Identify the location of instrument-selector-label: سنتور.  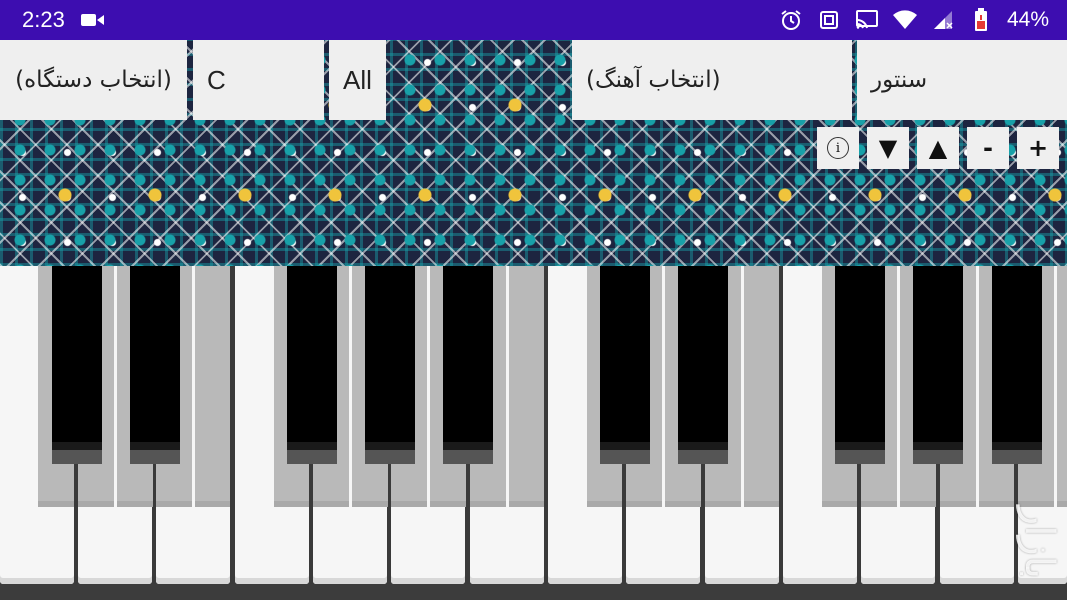
(899, 80).